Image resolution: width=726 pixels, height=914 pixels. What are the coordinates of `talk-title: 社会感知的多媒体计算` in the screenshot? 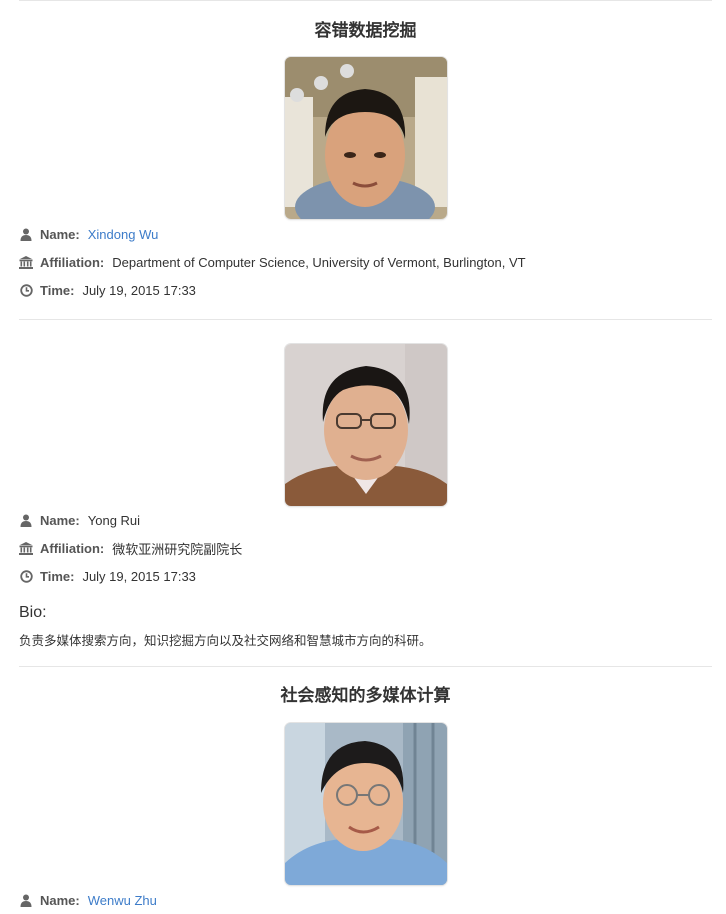 It's located at (365, 695).